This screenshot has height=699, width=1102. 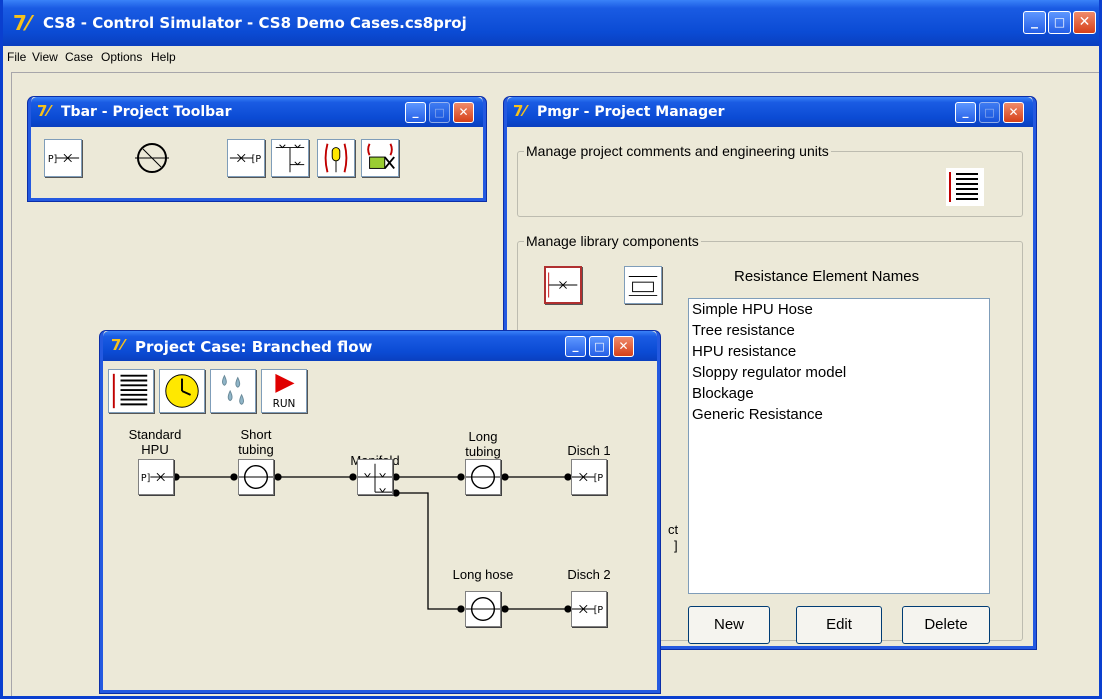 I want to click on library-group-label: Manage library components, so click(x=612, y=241).